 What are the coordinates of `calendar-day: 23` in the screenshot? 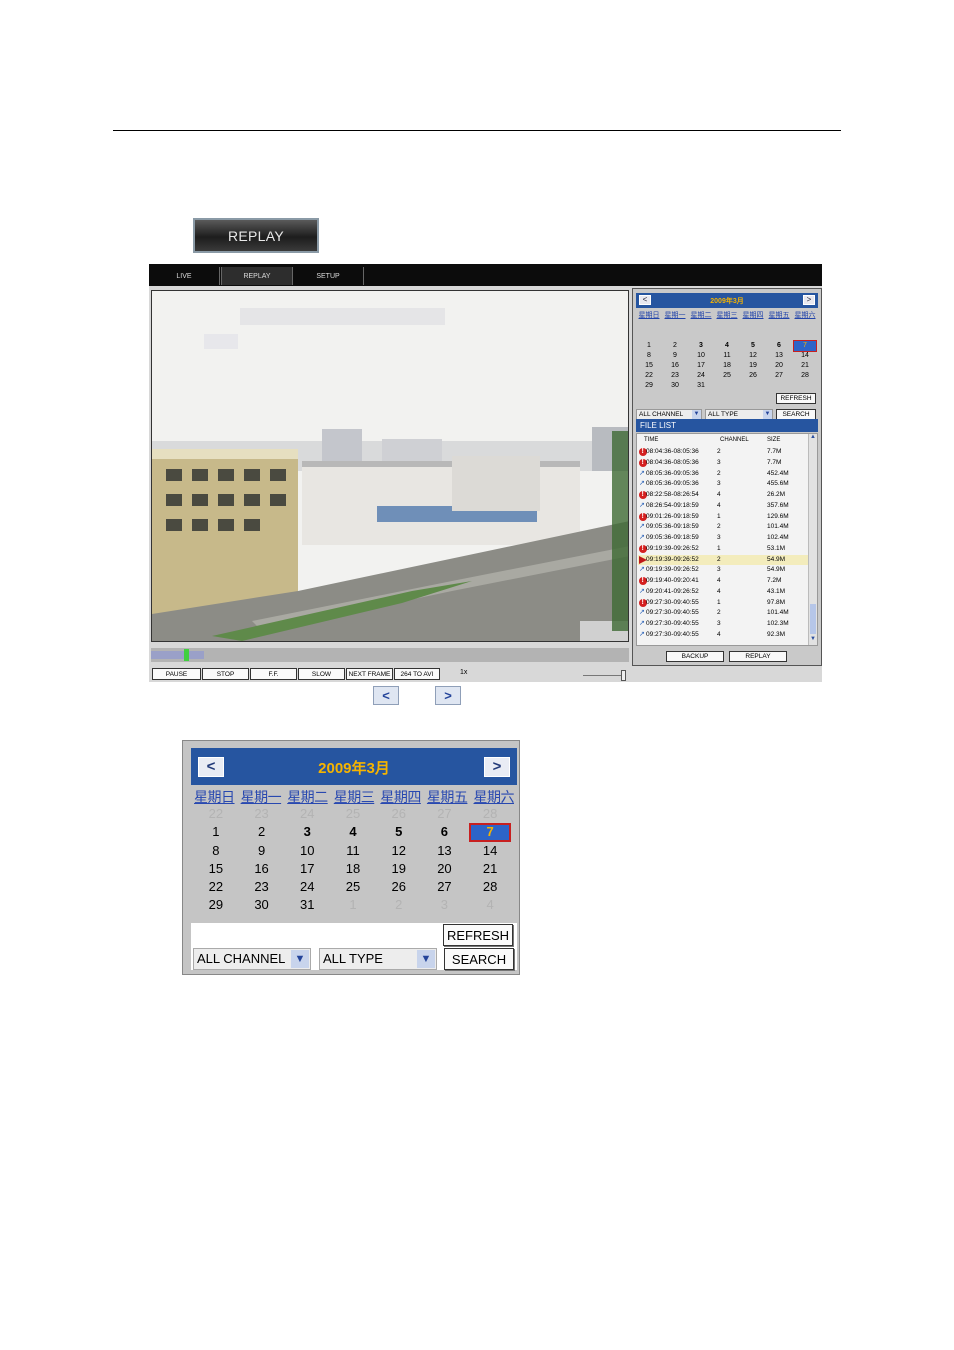 It's located at (262, 887).